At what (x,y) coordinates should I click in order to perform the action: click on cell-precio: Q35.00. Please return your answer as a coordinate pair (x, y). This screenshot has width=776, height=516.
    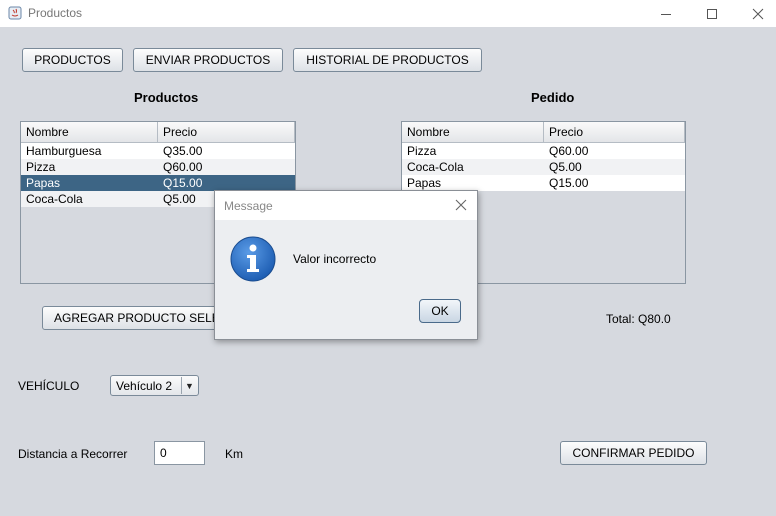
    Looking at the image, I should click on (183, 151).